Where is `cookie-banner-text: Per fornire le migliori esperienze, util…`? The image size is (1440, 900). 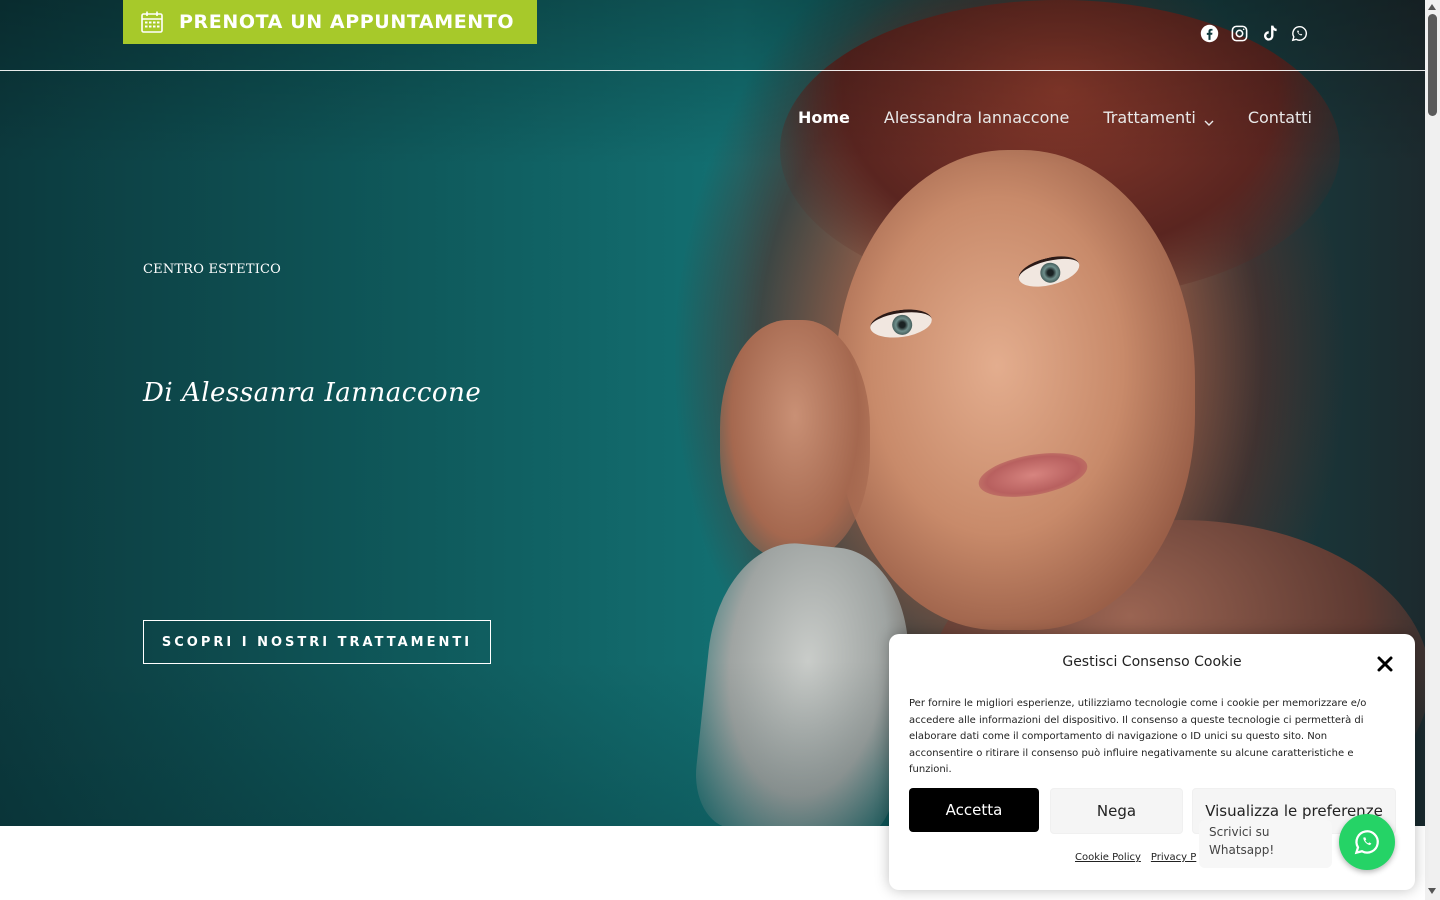 cookie-banner-text: Per fornire le migliori esperienze, util… is located at coordinates (1138, 736).